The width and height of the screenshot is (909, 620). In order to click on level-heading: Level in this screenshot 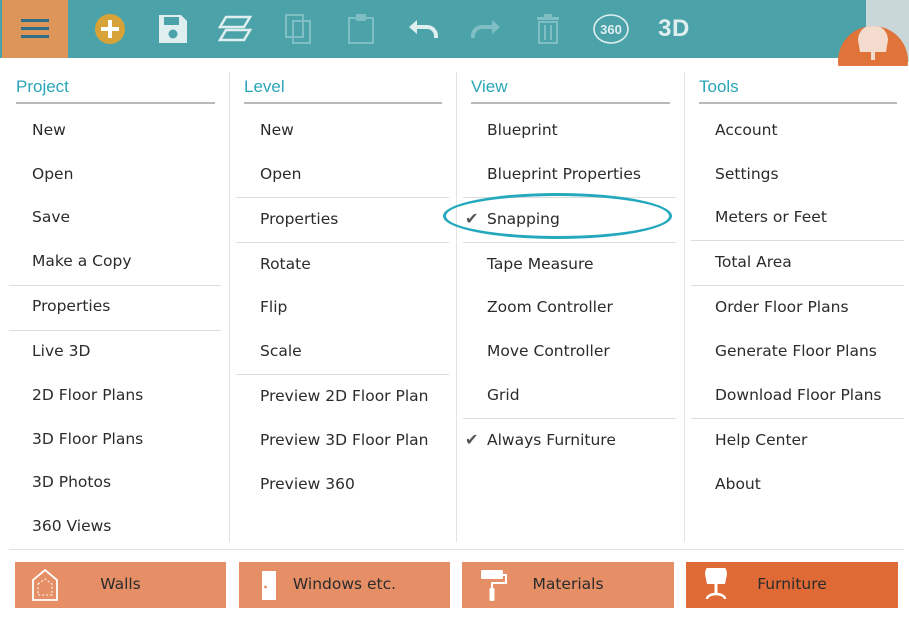, I will do `click(264, 86)`.